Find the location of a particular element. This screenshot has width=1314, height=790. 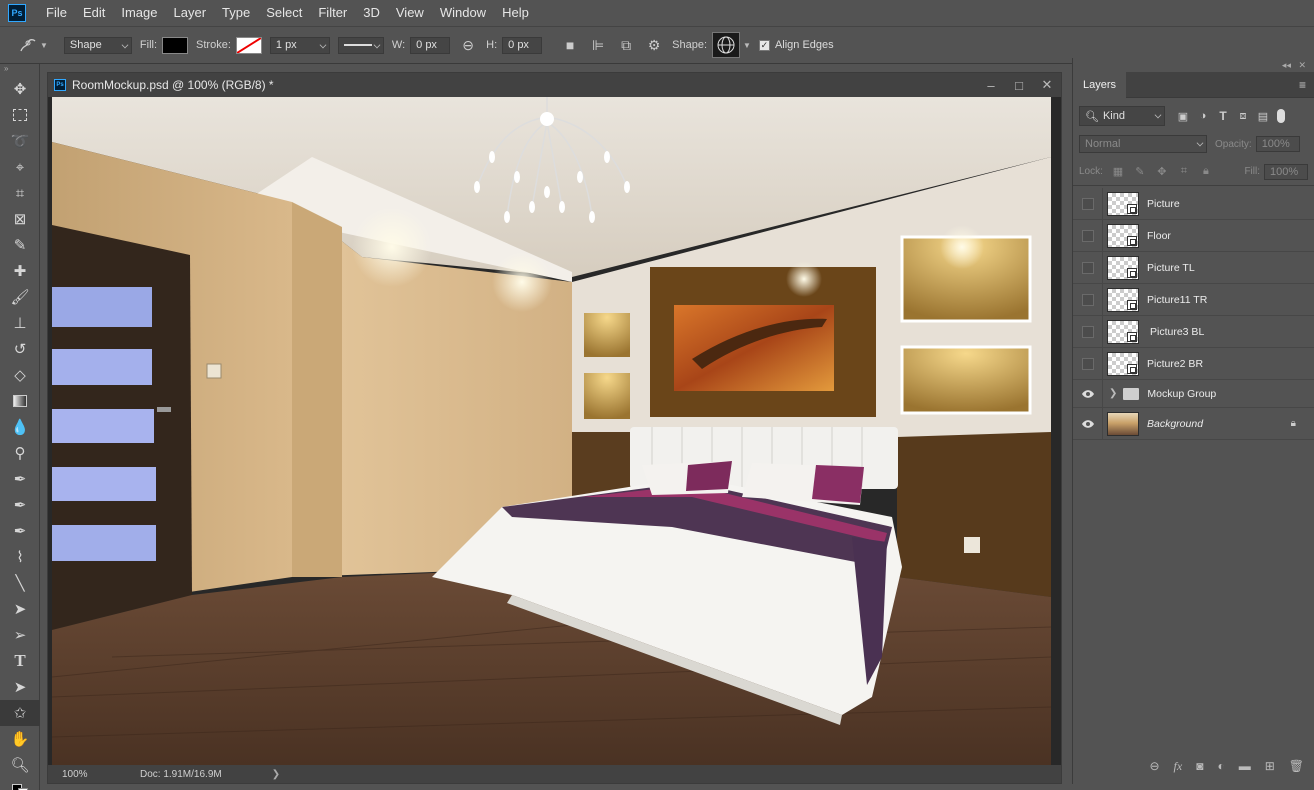

opacity-field: 100% is located at coordinates (1277, 144).